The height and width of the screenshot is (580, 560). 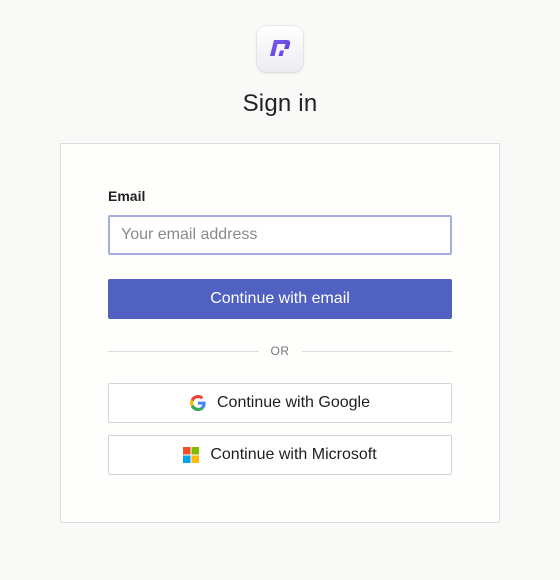 I want to click on email-label: Email, so click(x=127, y=196).